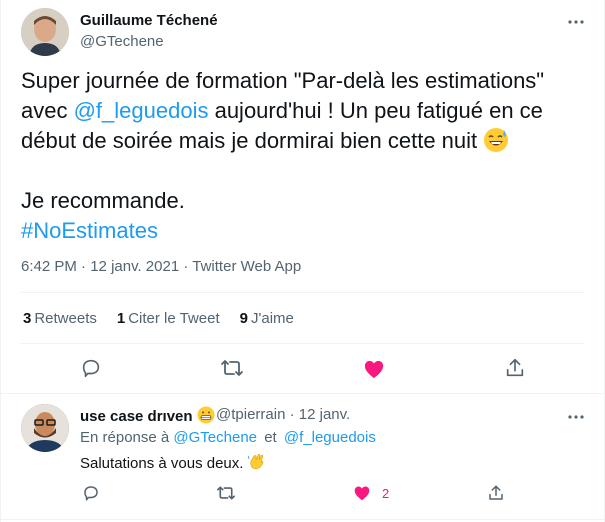 The width and height of the screenshot is (605, 522). I want to click on author-handle: @GTechene, so click(122, 41).